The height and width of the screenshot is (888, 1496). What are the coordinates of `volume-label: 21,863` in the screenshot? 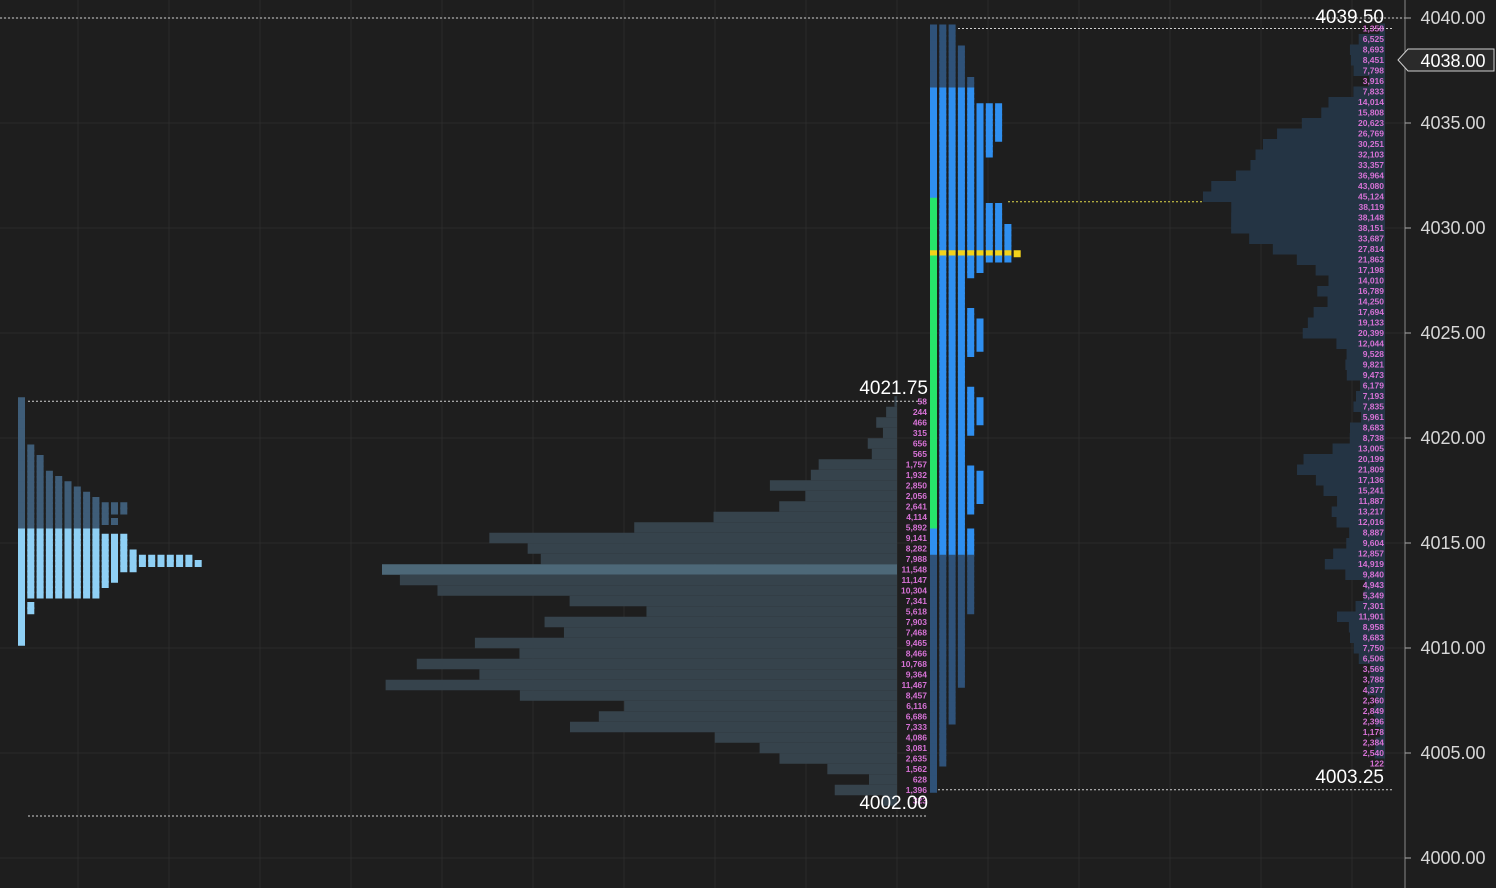 It's located at (1371, 260).